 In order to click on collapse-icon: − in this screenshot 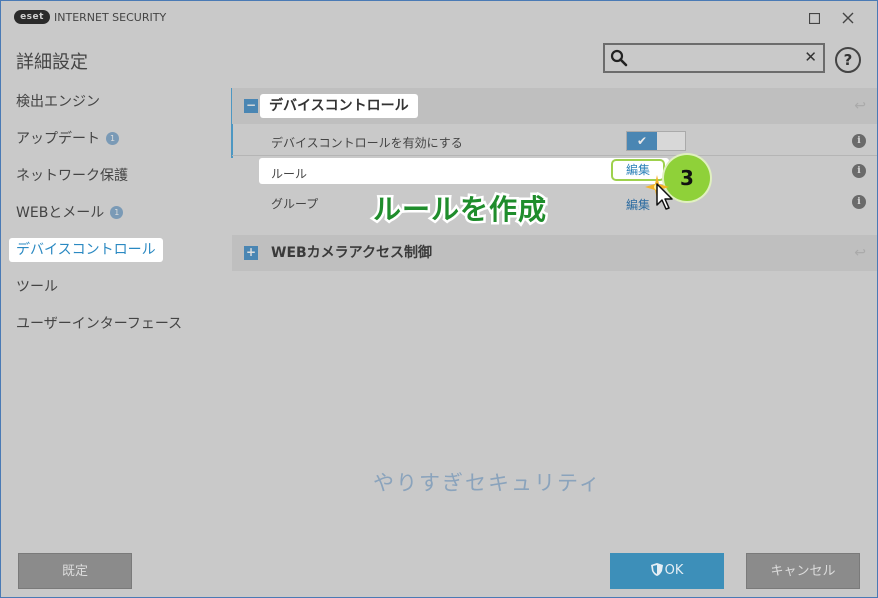, I will do `click(251, 106)`.